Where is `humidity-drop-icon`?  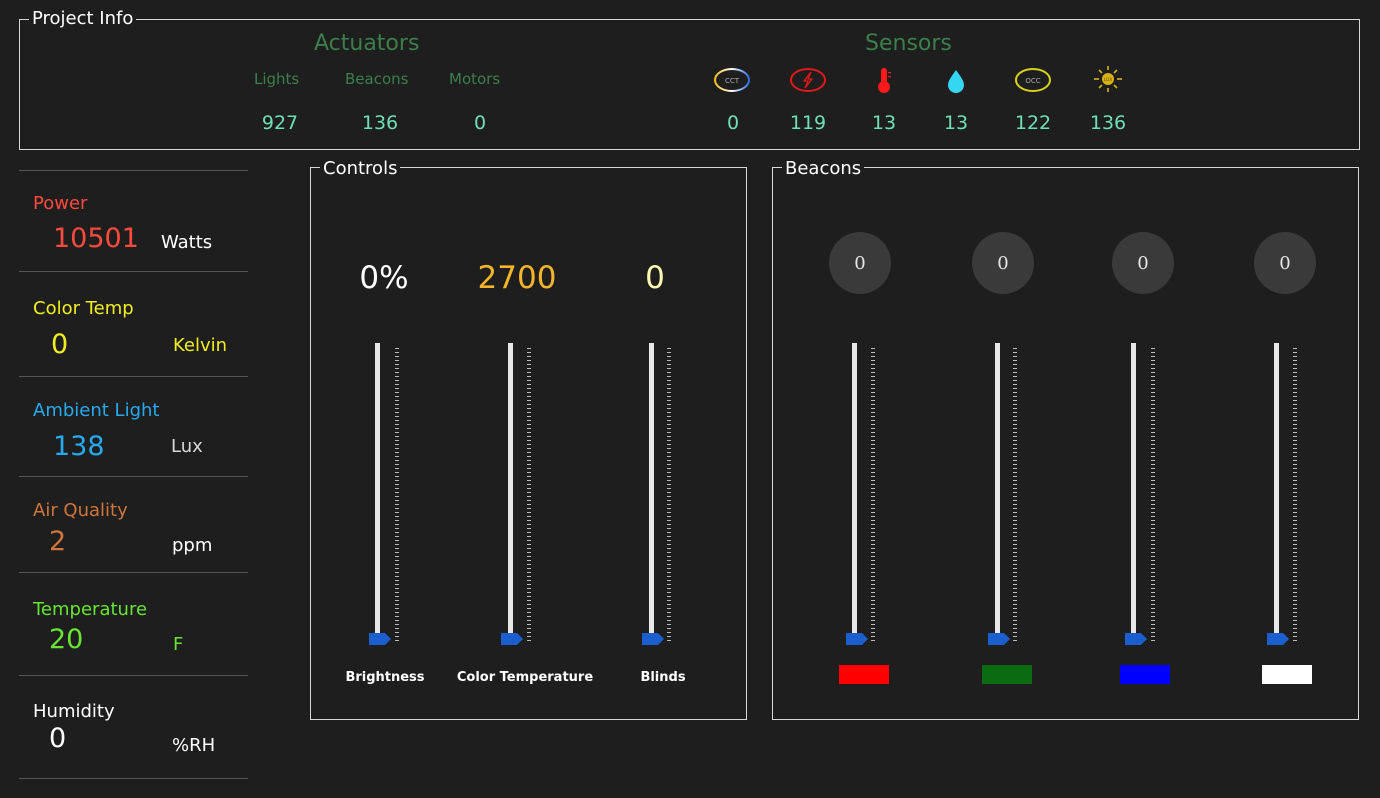 humidity-drop-icon is located at coordinates (956, 79).